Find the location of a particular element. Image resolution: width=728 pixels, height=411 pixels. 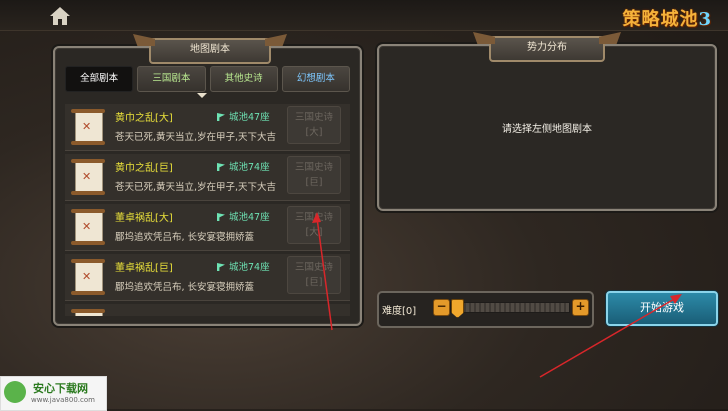

home-icon is located at coordinates (60, 16).